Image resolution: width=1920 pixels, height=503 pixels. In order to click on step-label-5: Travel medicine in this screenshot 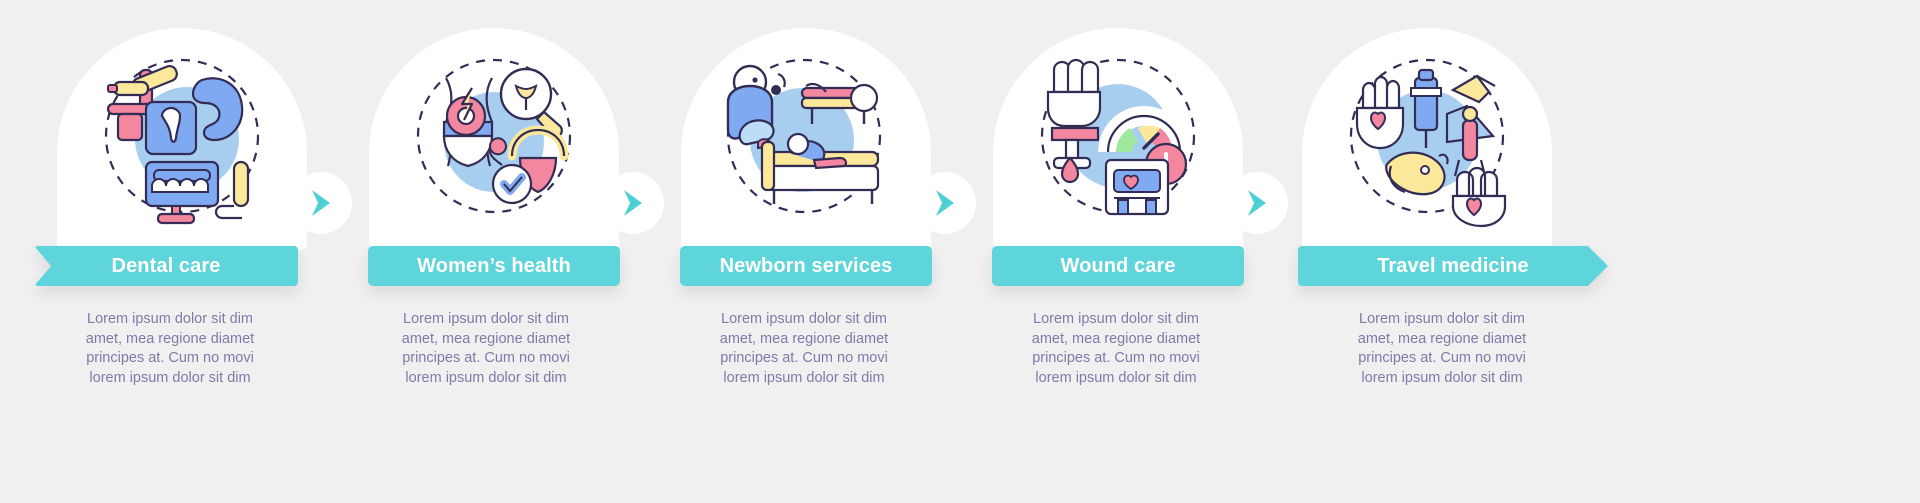, I will do `click(1453, 265)`.